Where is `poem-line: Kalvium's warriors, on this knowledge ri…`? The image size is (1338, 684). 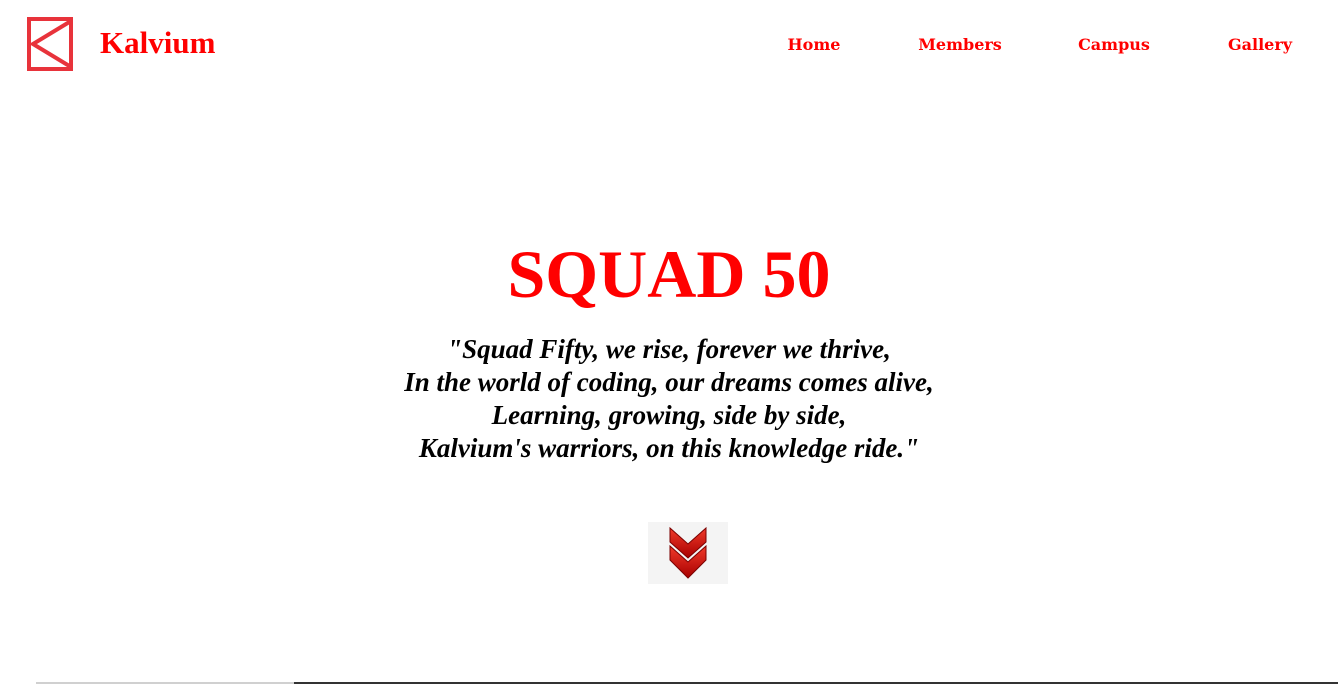
poem-line: Kalvium's warriors, on this knowledge ri… is located at coordinates (669, 448).